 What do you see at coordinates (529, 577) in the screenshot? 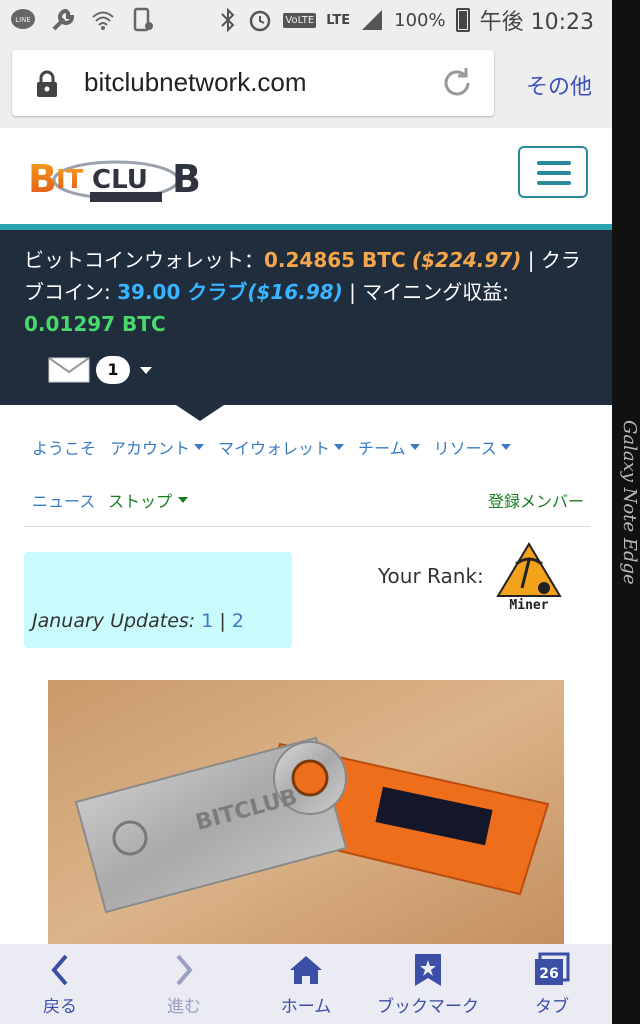
I see `miner-rank-badge: Miner` at bounding box center [529, 577].